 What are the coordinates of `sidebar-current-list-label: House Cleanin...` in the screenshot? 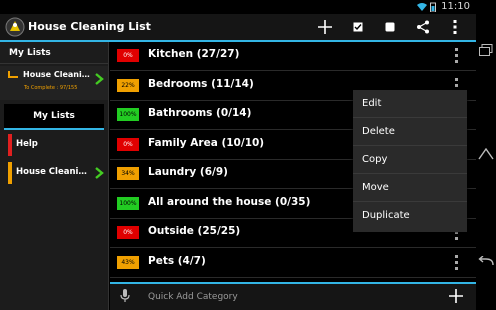 It's located at (58, 74).